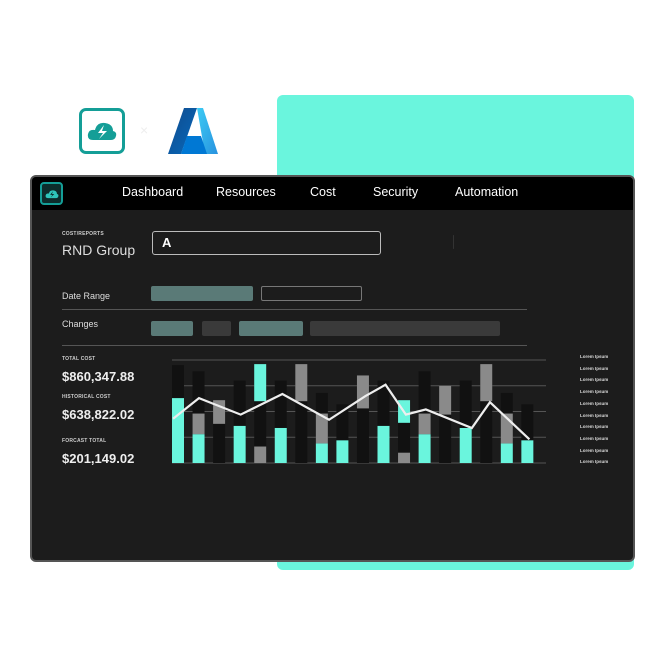  I want to click on kpi-label: FORCAST TOTAL, so click(84, 441).